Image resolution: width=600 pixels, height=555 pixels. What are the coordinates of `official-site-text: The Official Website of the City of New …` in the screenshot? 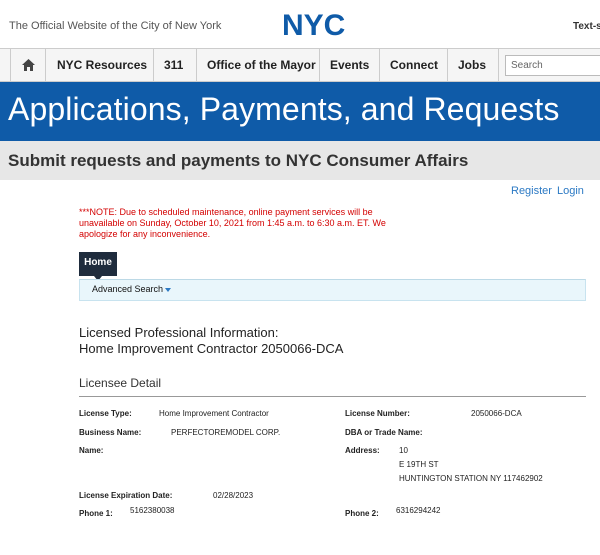 It's located at (115, 26).